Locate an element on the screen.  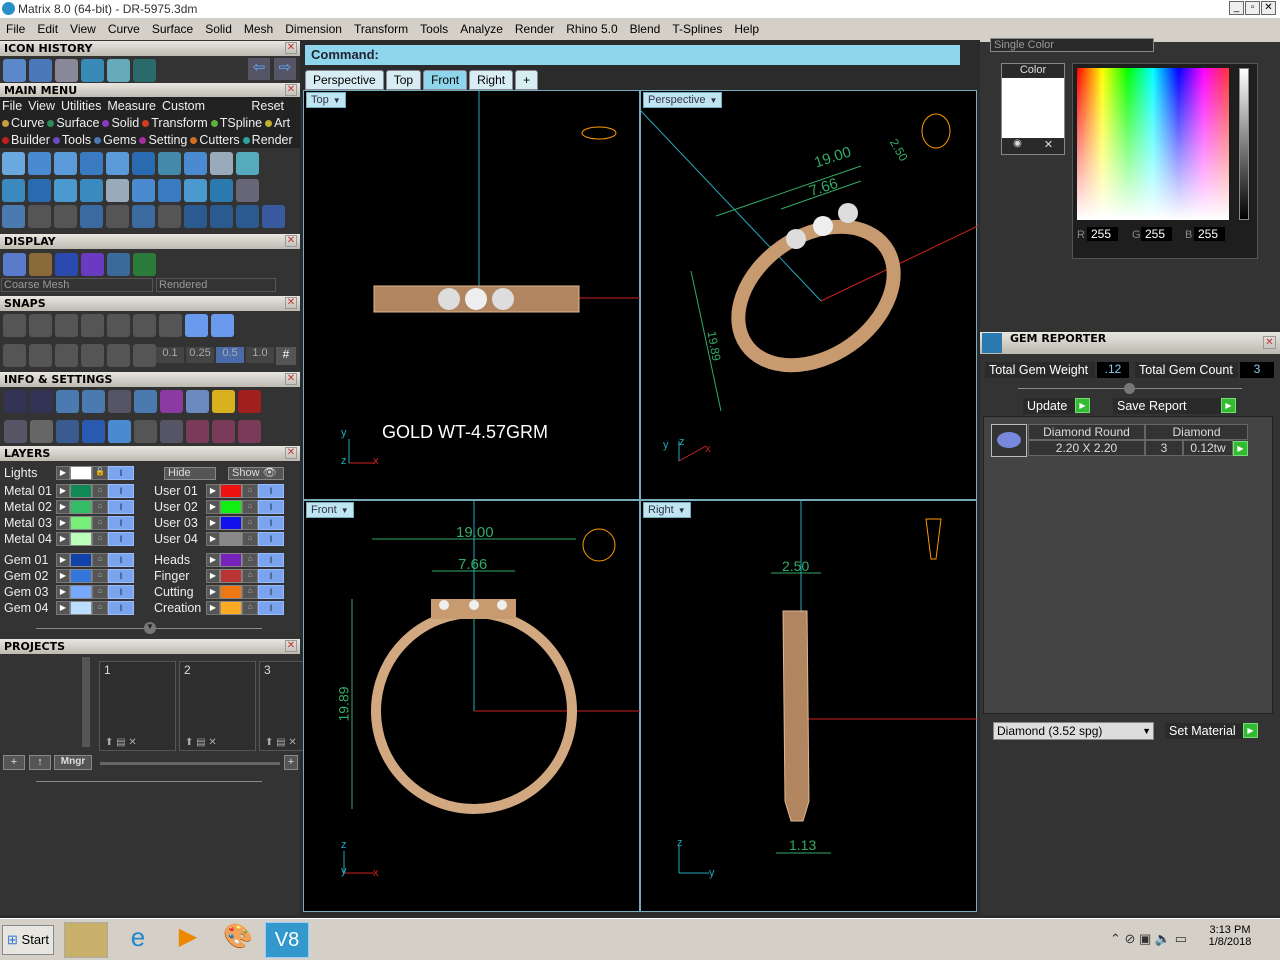
menu-render: Render is located at coordinates (534, 29).